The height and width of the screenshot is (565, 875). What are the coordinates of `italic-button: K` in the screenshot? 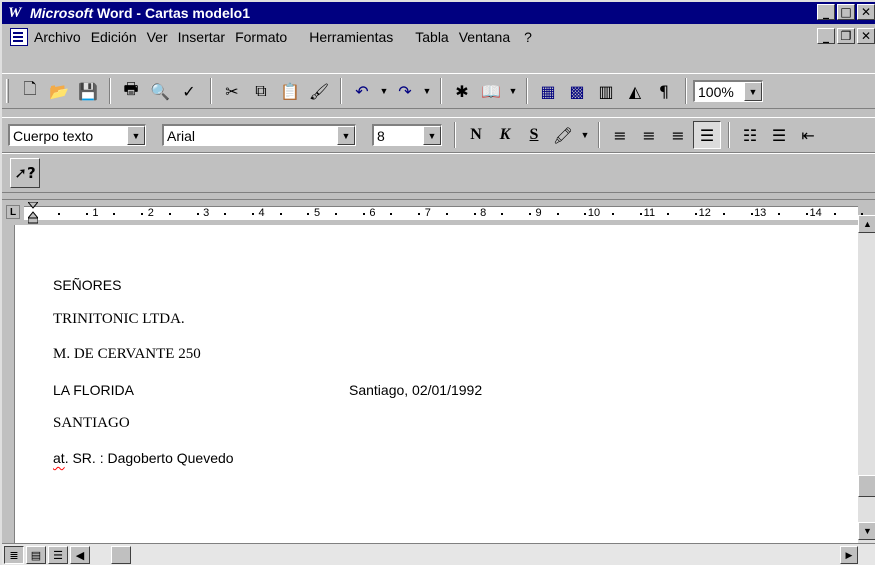 It's located at (505, 135).